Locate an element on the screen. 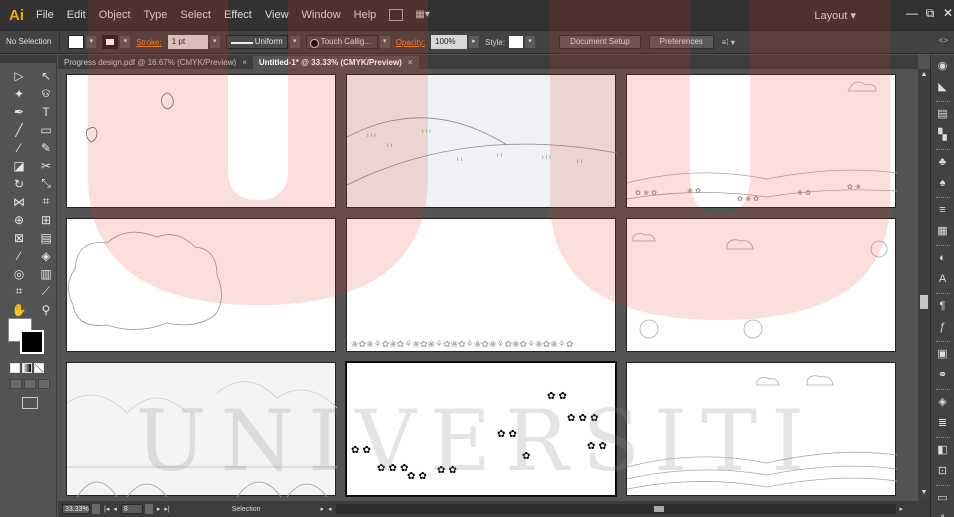 The image size is (954, 517). artboards-icon: ▭ is located at coordinates (943, 498).